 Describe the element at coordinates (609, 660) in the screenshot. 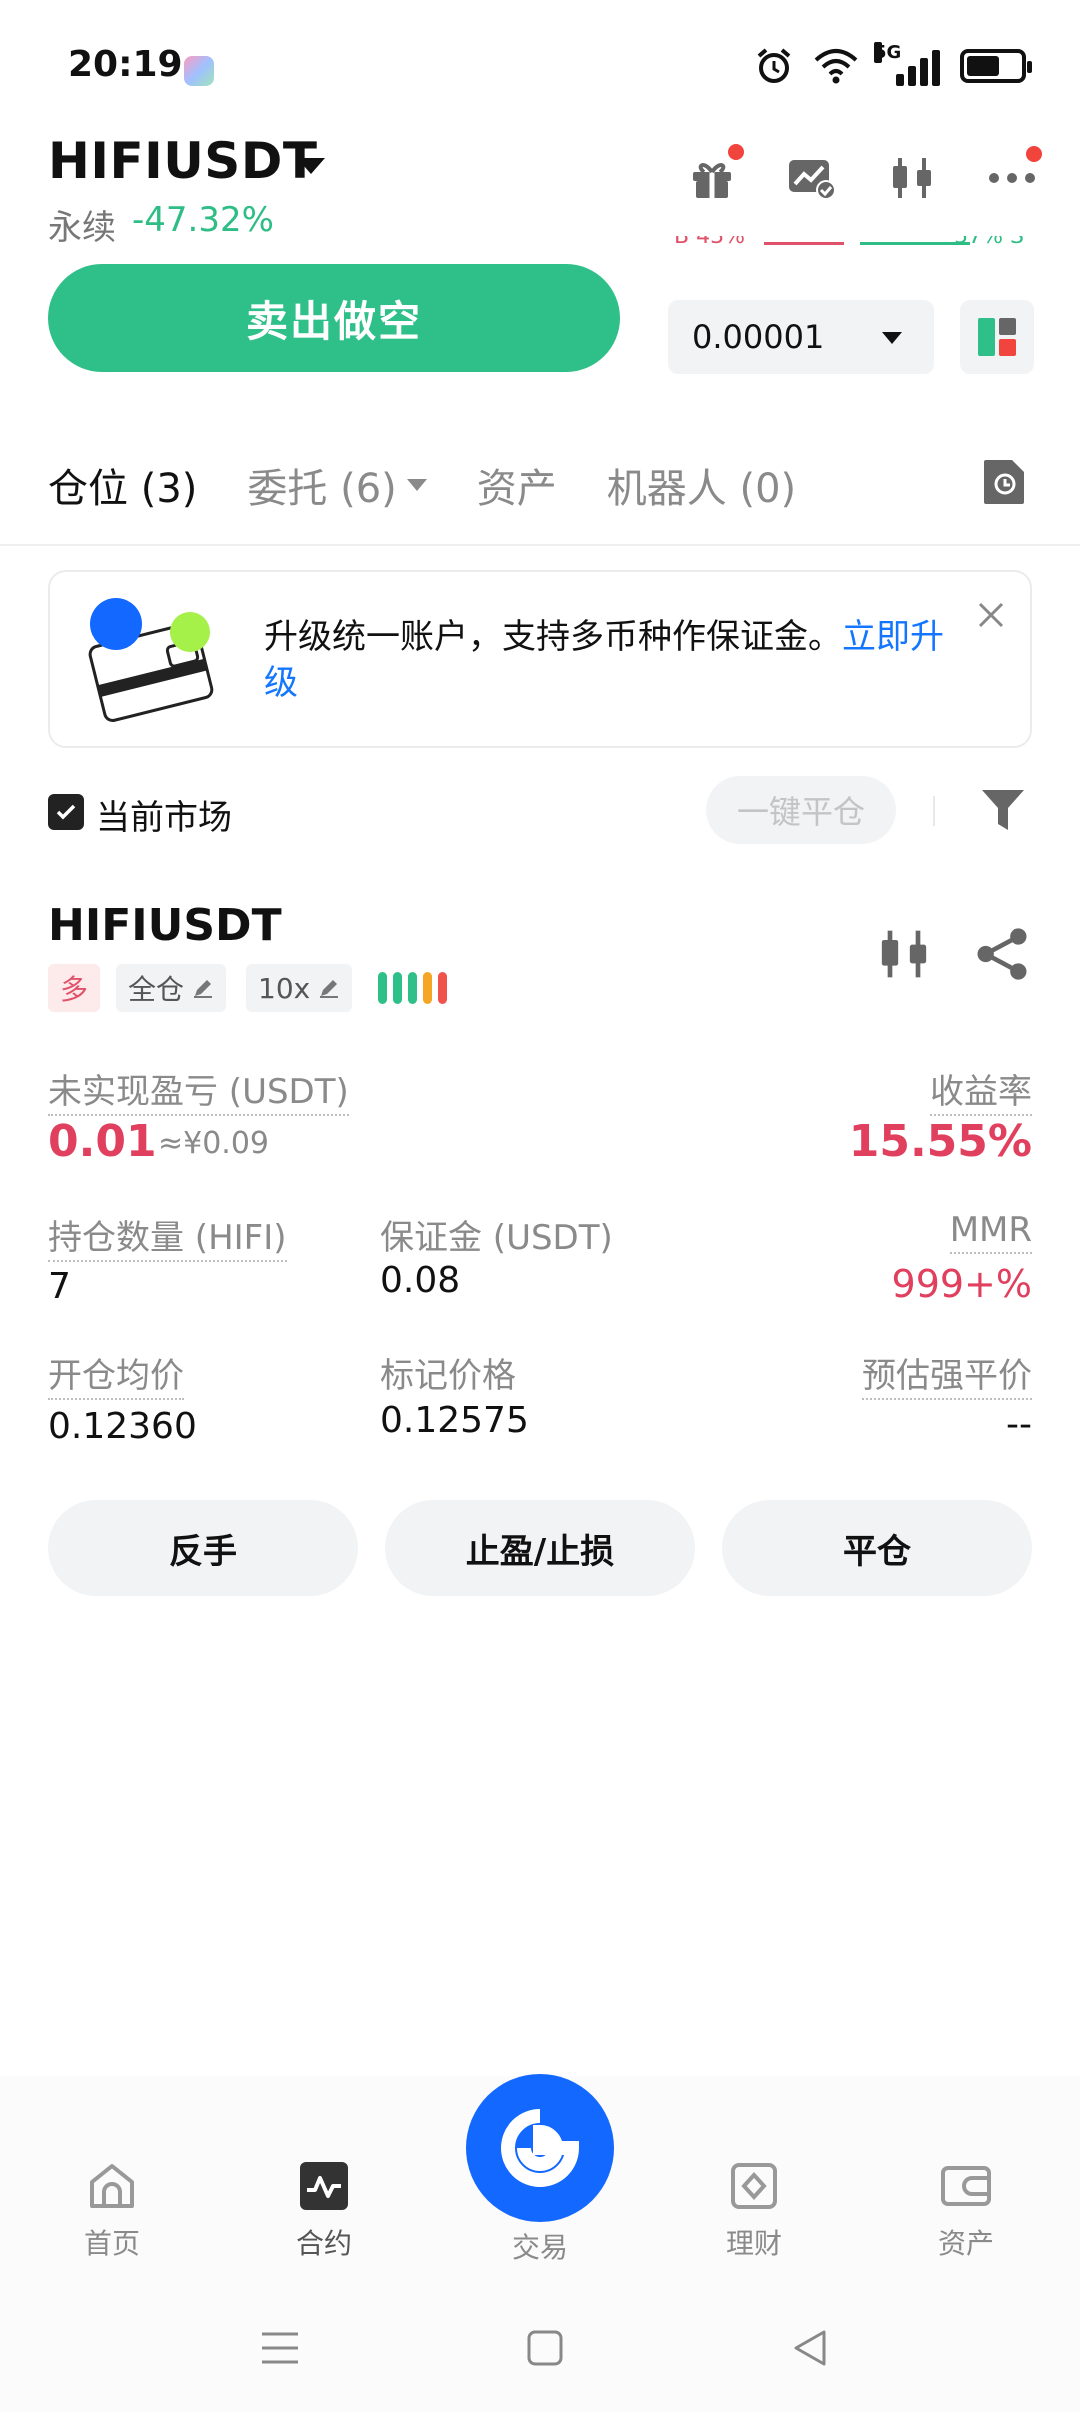

I see `banner-message: 升级统一账户，支持多币种作保证金。立即升级` at that location.